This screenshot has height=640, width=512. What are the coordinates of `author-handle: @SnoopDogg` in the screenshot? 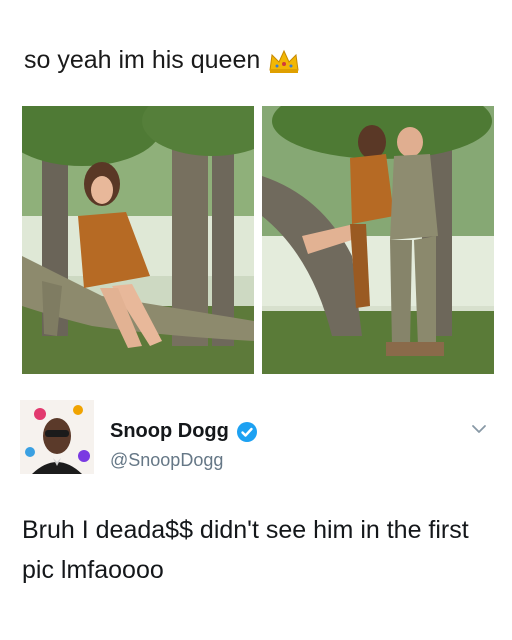 It's located at (166, 460).